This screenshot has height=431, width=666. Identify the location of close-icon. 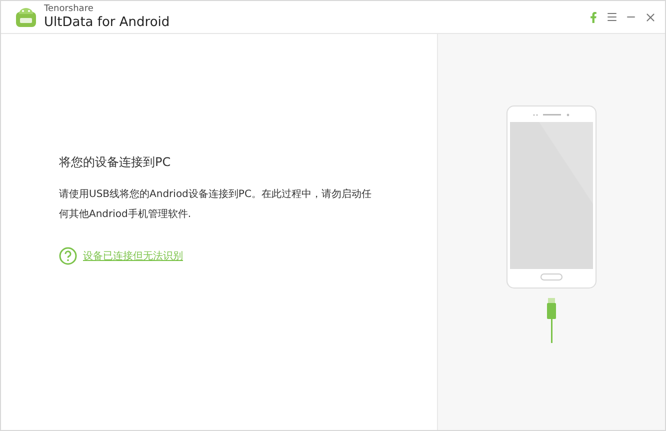
(650, 17).